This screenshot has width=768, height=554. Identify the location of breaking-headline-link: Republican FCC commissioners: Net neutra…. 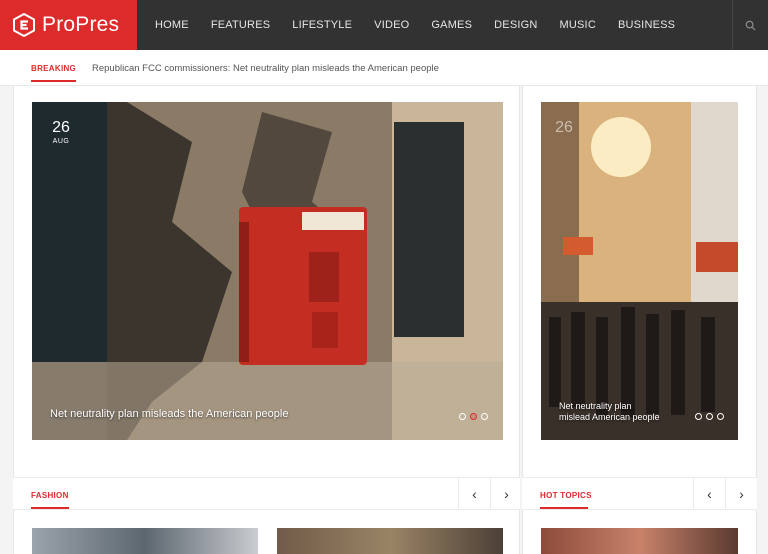
(265, 68).